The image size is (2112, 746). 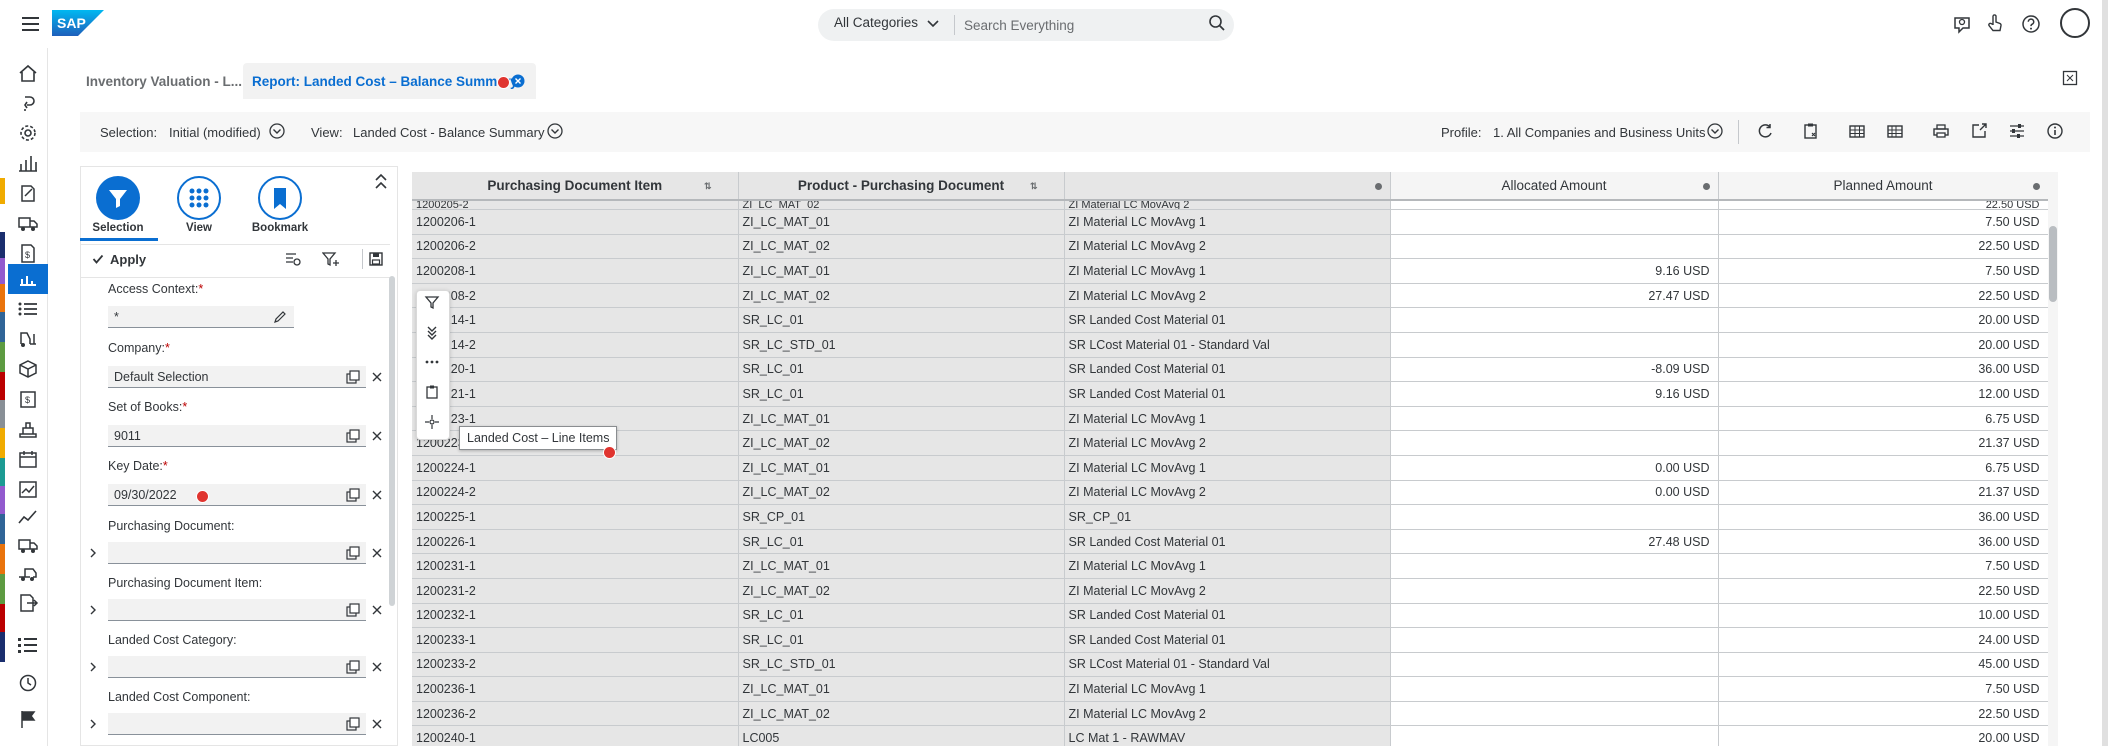 I want to click on set-of-books-input, so click(x=237, y=436).